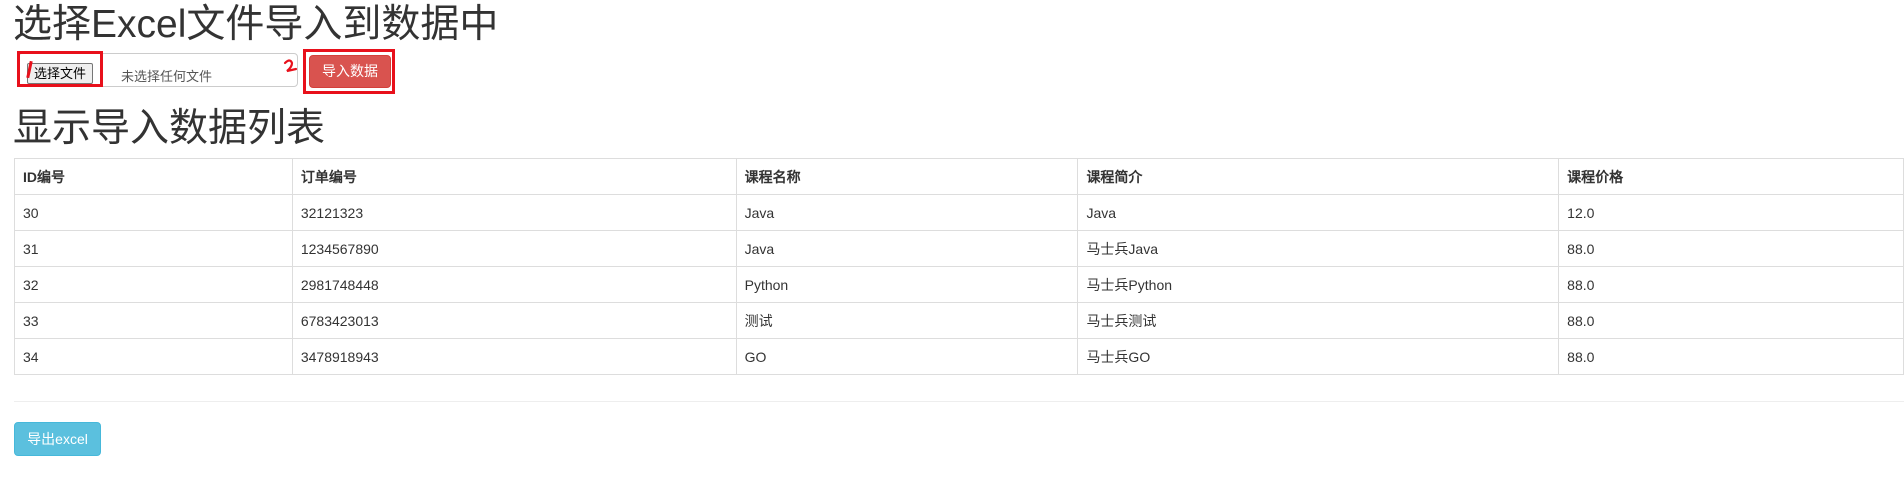 This screenshot has height=479, width=1904. What do you see at coordinates (153, 356) in the screenshot?
I see `cell-id: 34` at bounding box center [153, 356].